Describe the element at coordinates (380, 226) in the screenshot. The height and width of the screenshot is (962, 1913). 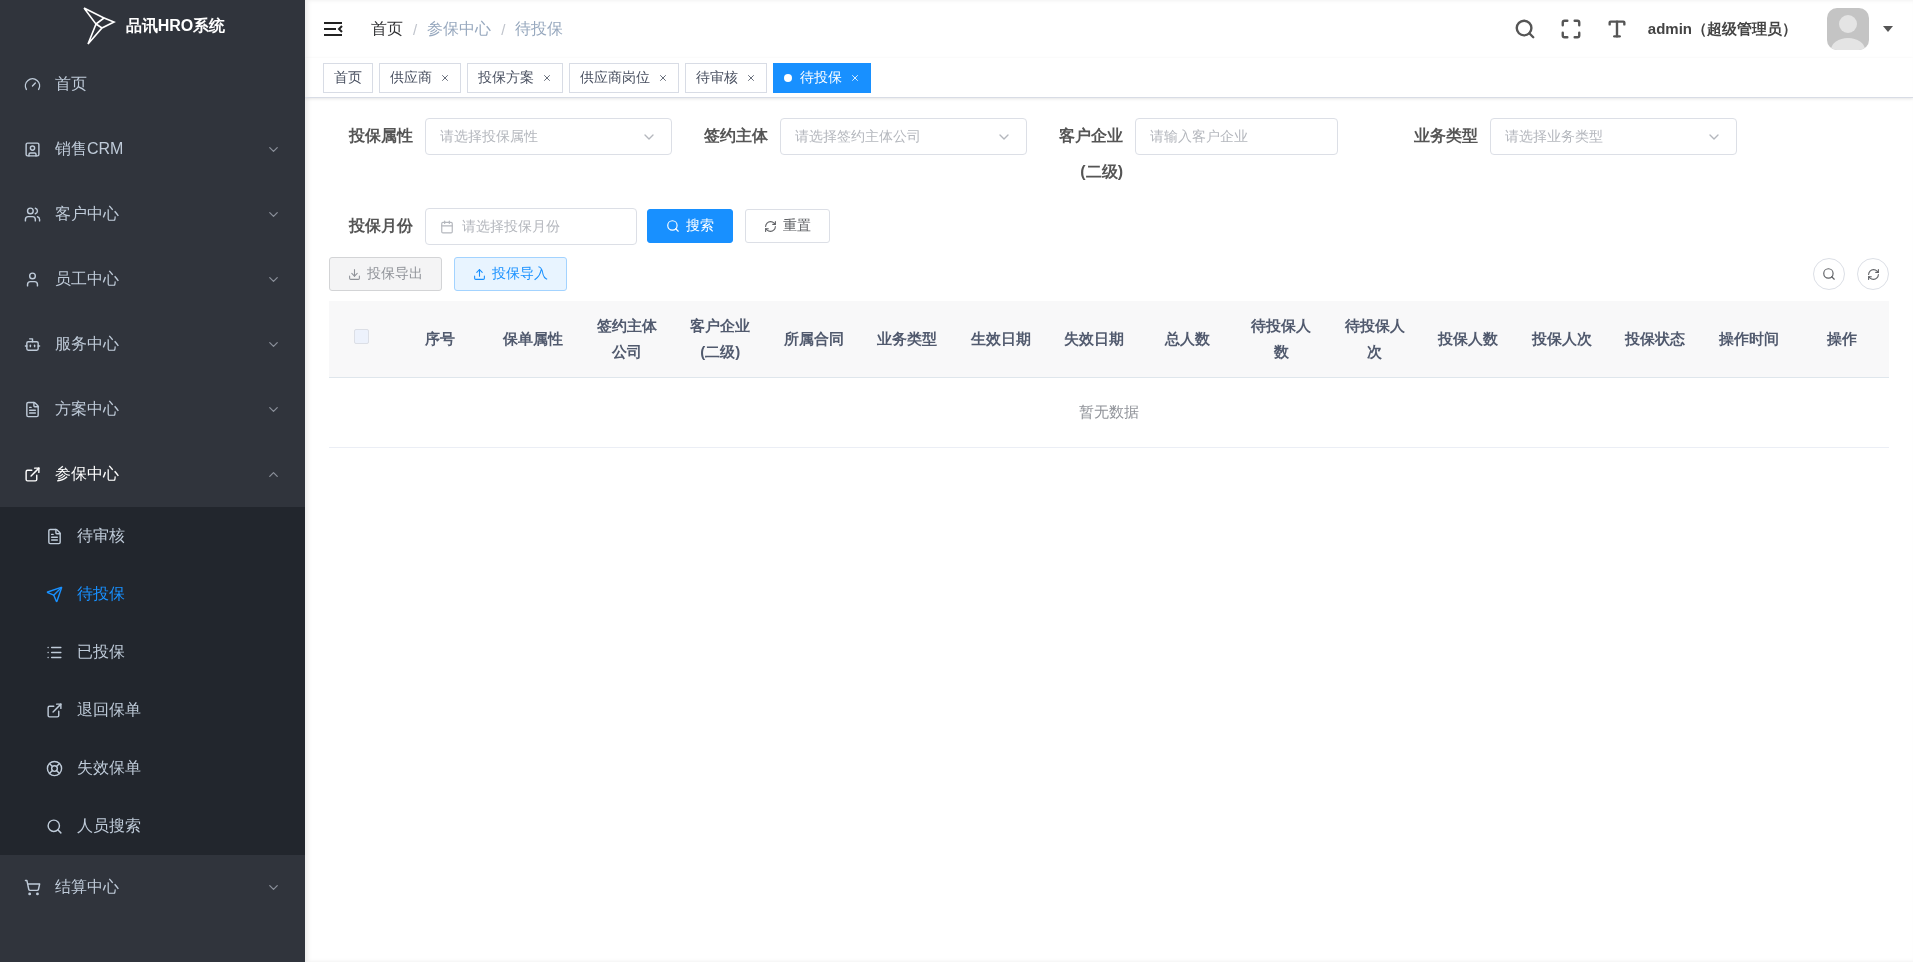
I see `filter-label: 投保月份` at that location.